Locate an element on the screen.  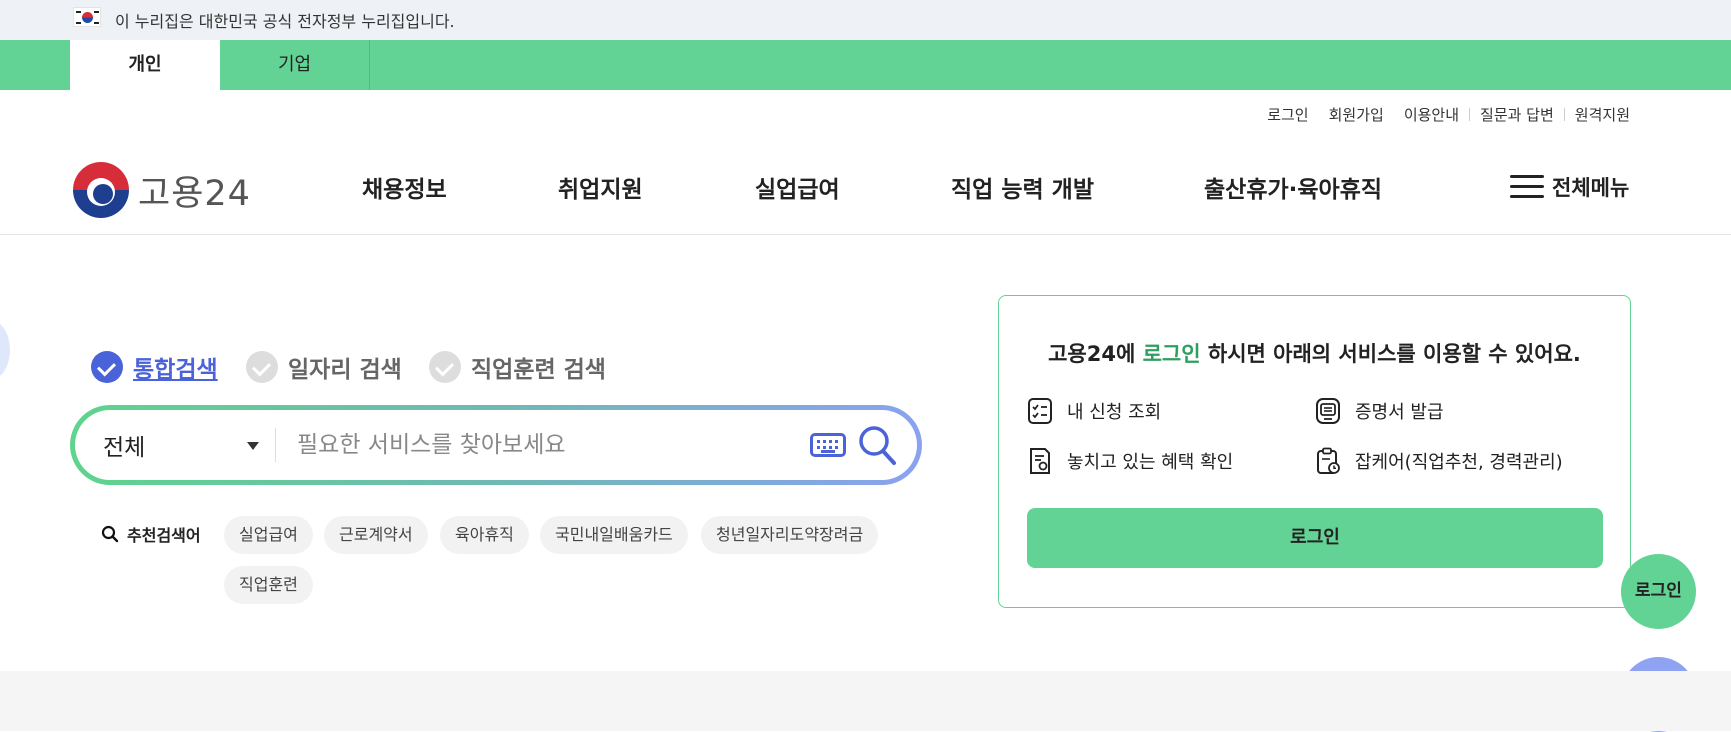
gnb-employment-support: 취업지원 is located at coordinates (600, 187).